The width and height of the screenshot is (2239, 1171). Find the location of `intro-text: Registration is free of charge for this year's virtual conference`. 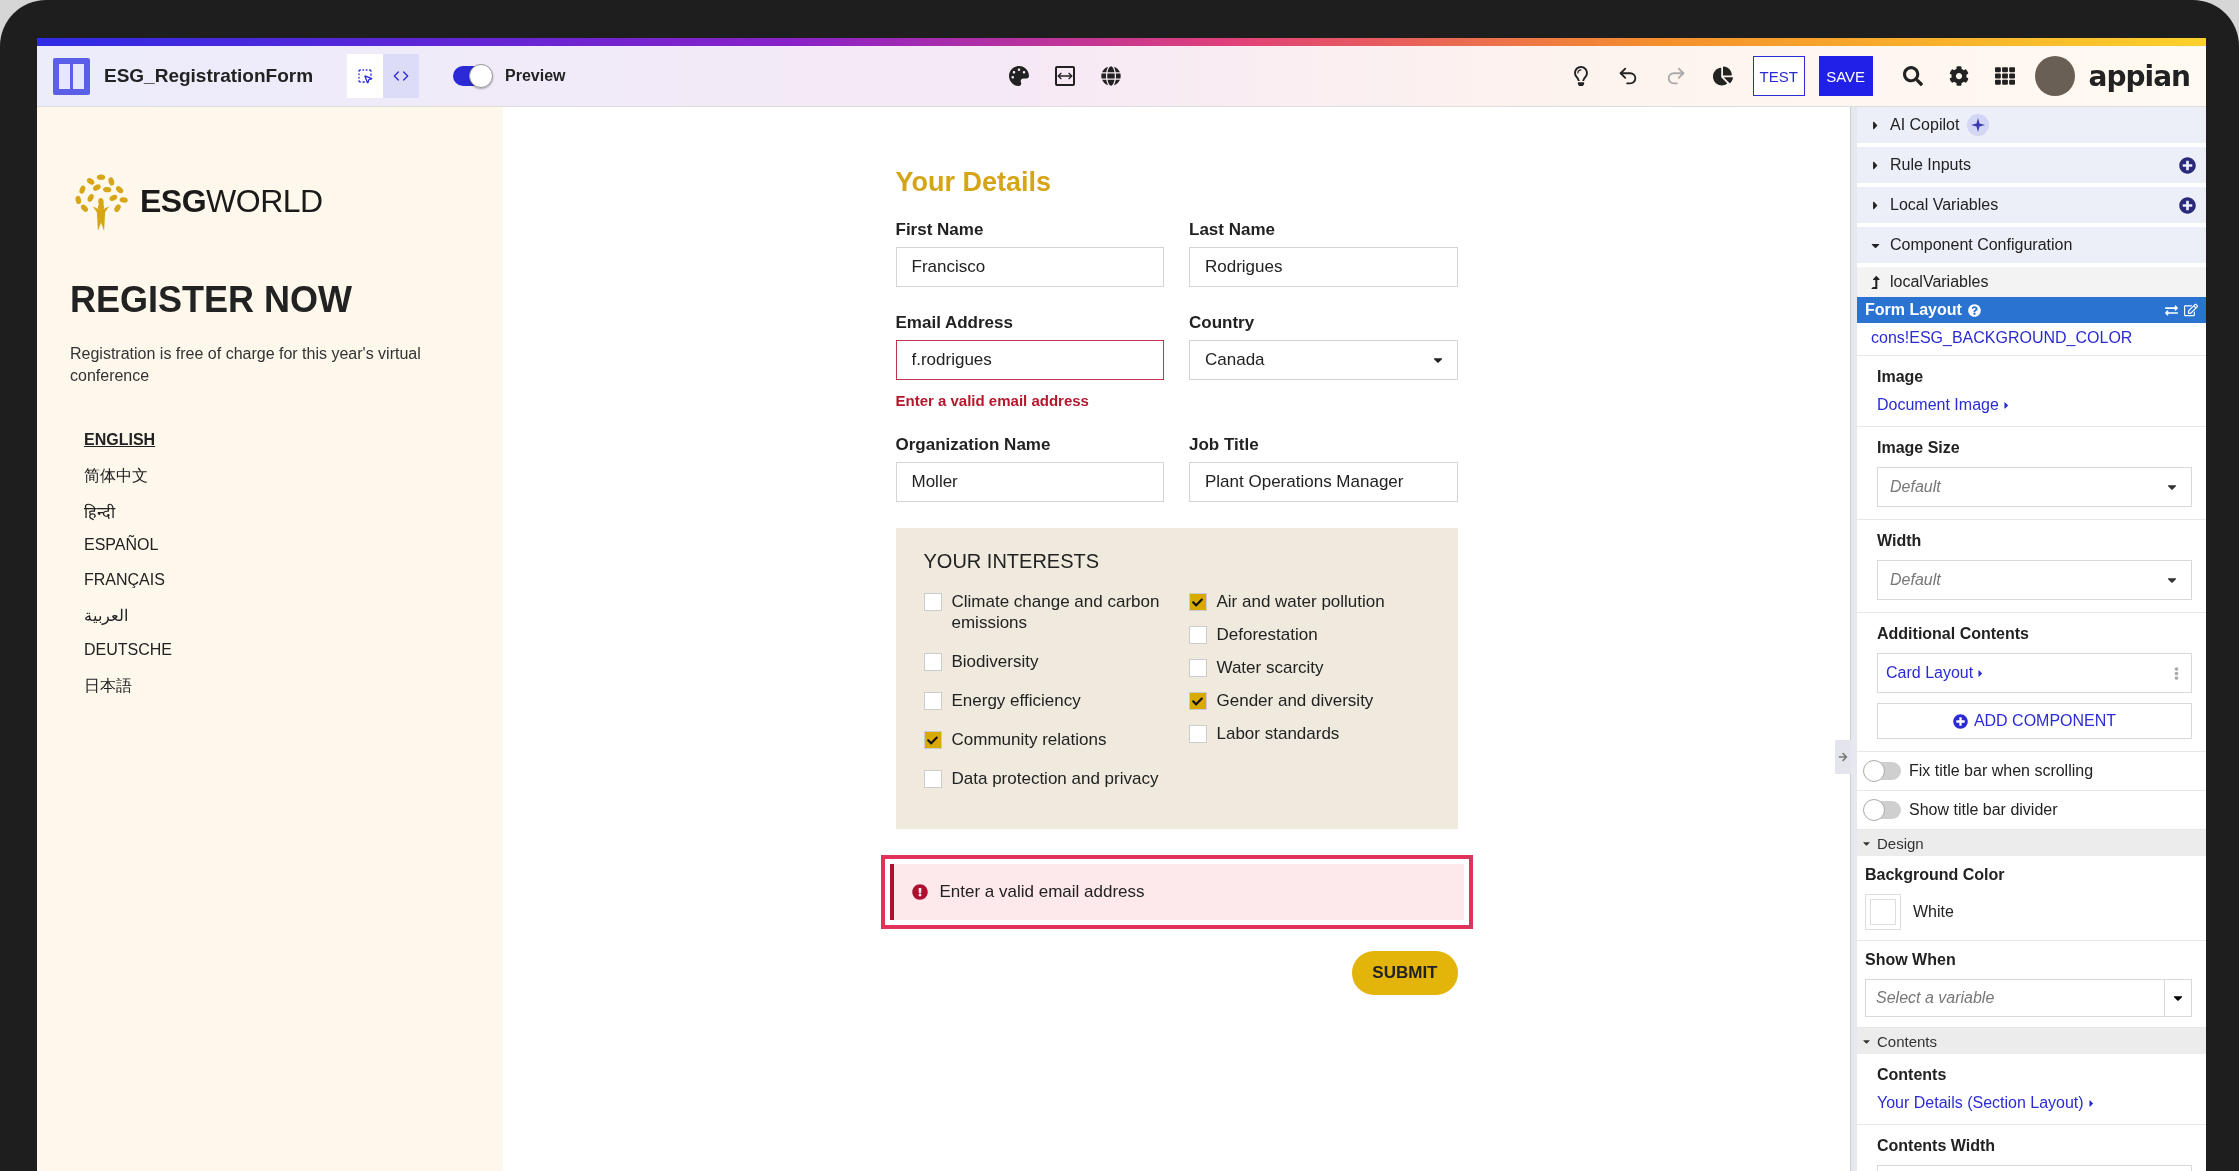

intro-text: Registration is free of charge for this year's virtual conference is located at coordinates (246, 365).